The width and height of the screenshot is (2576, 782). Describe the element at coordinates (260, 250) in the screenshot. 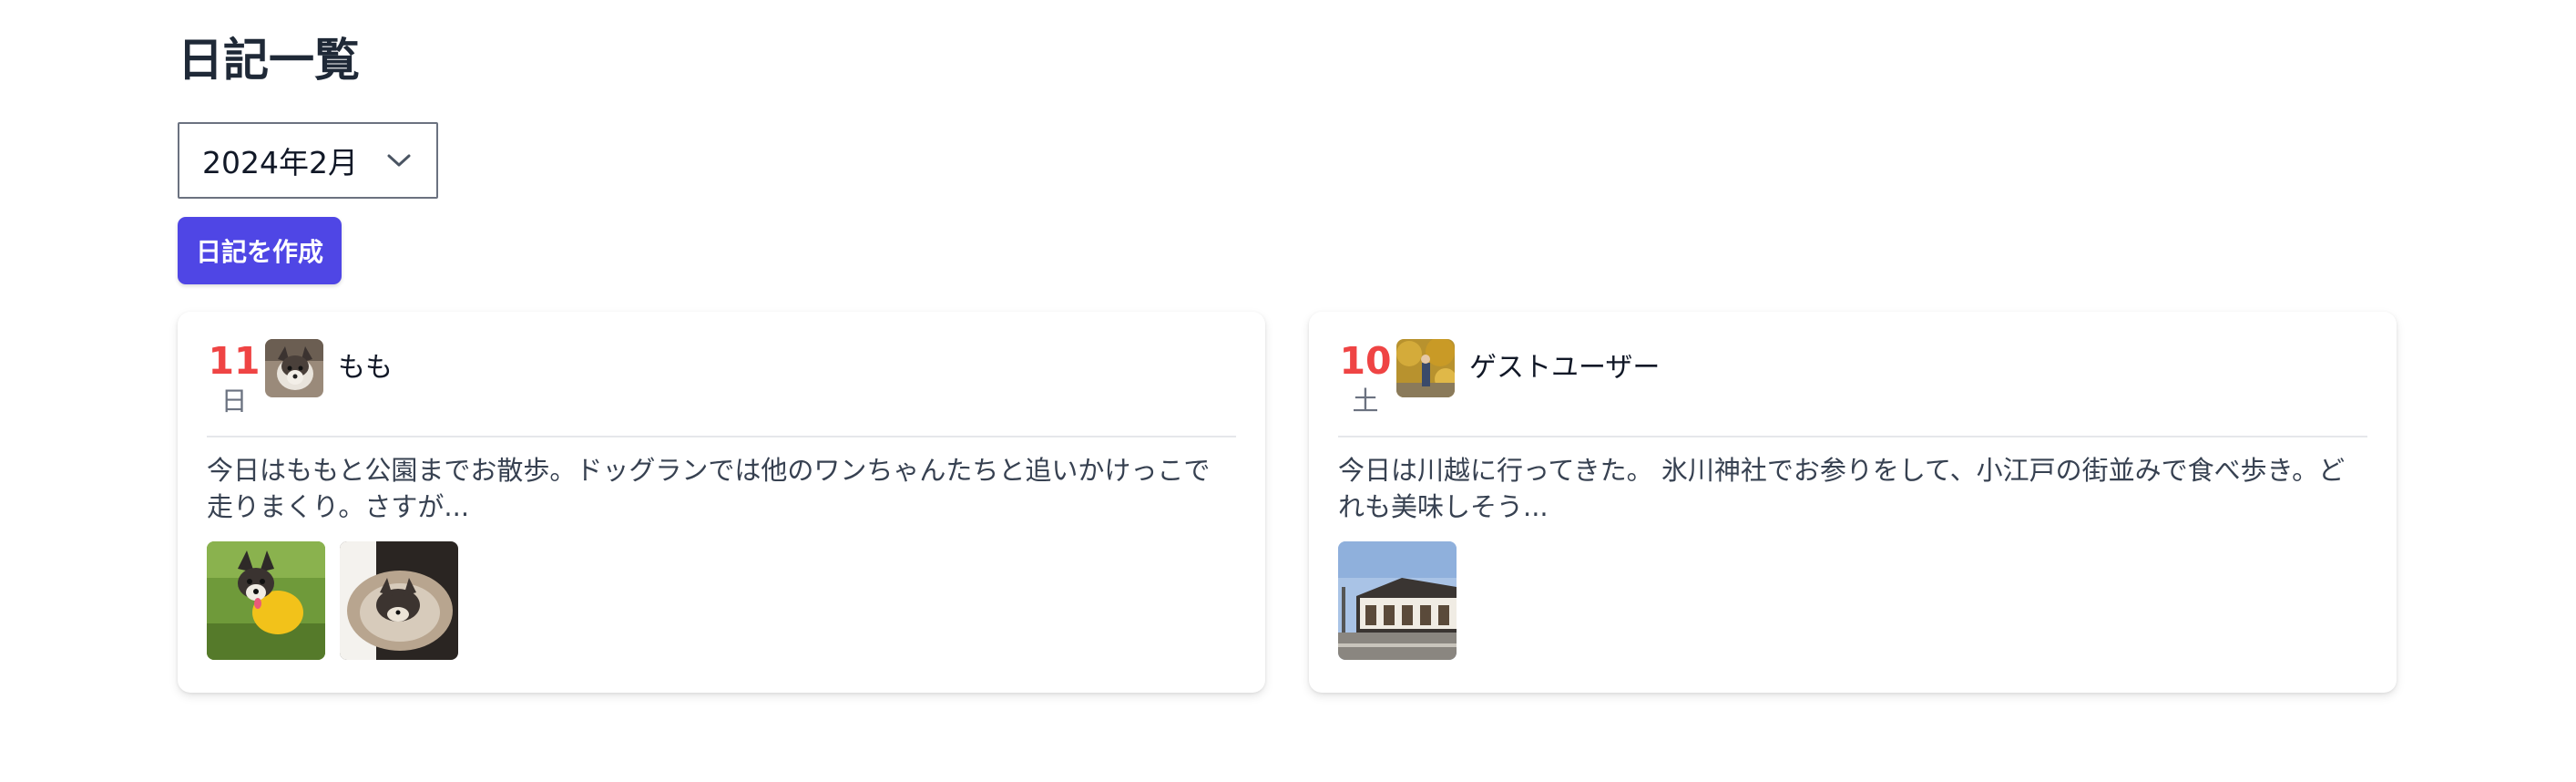

I see `create-diary-button: 日記を作成` at that location.